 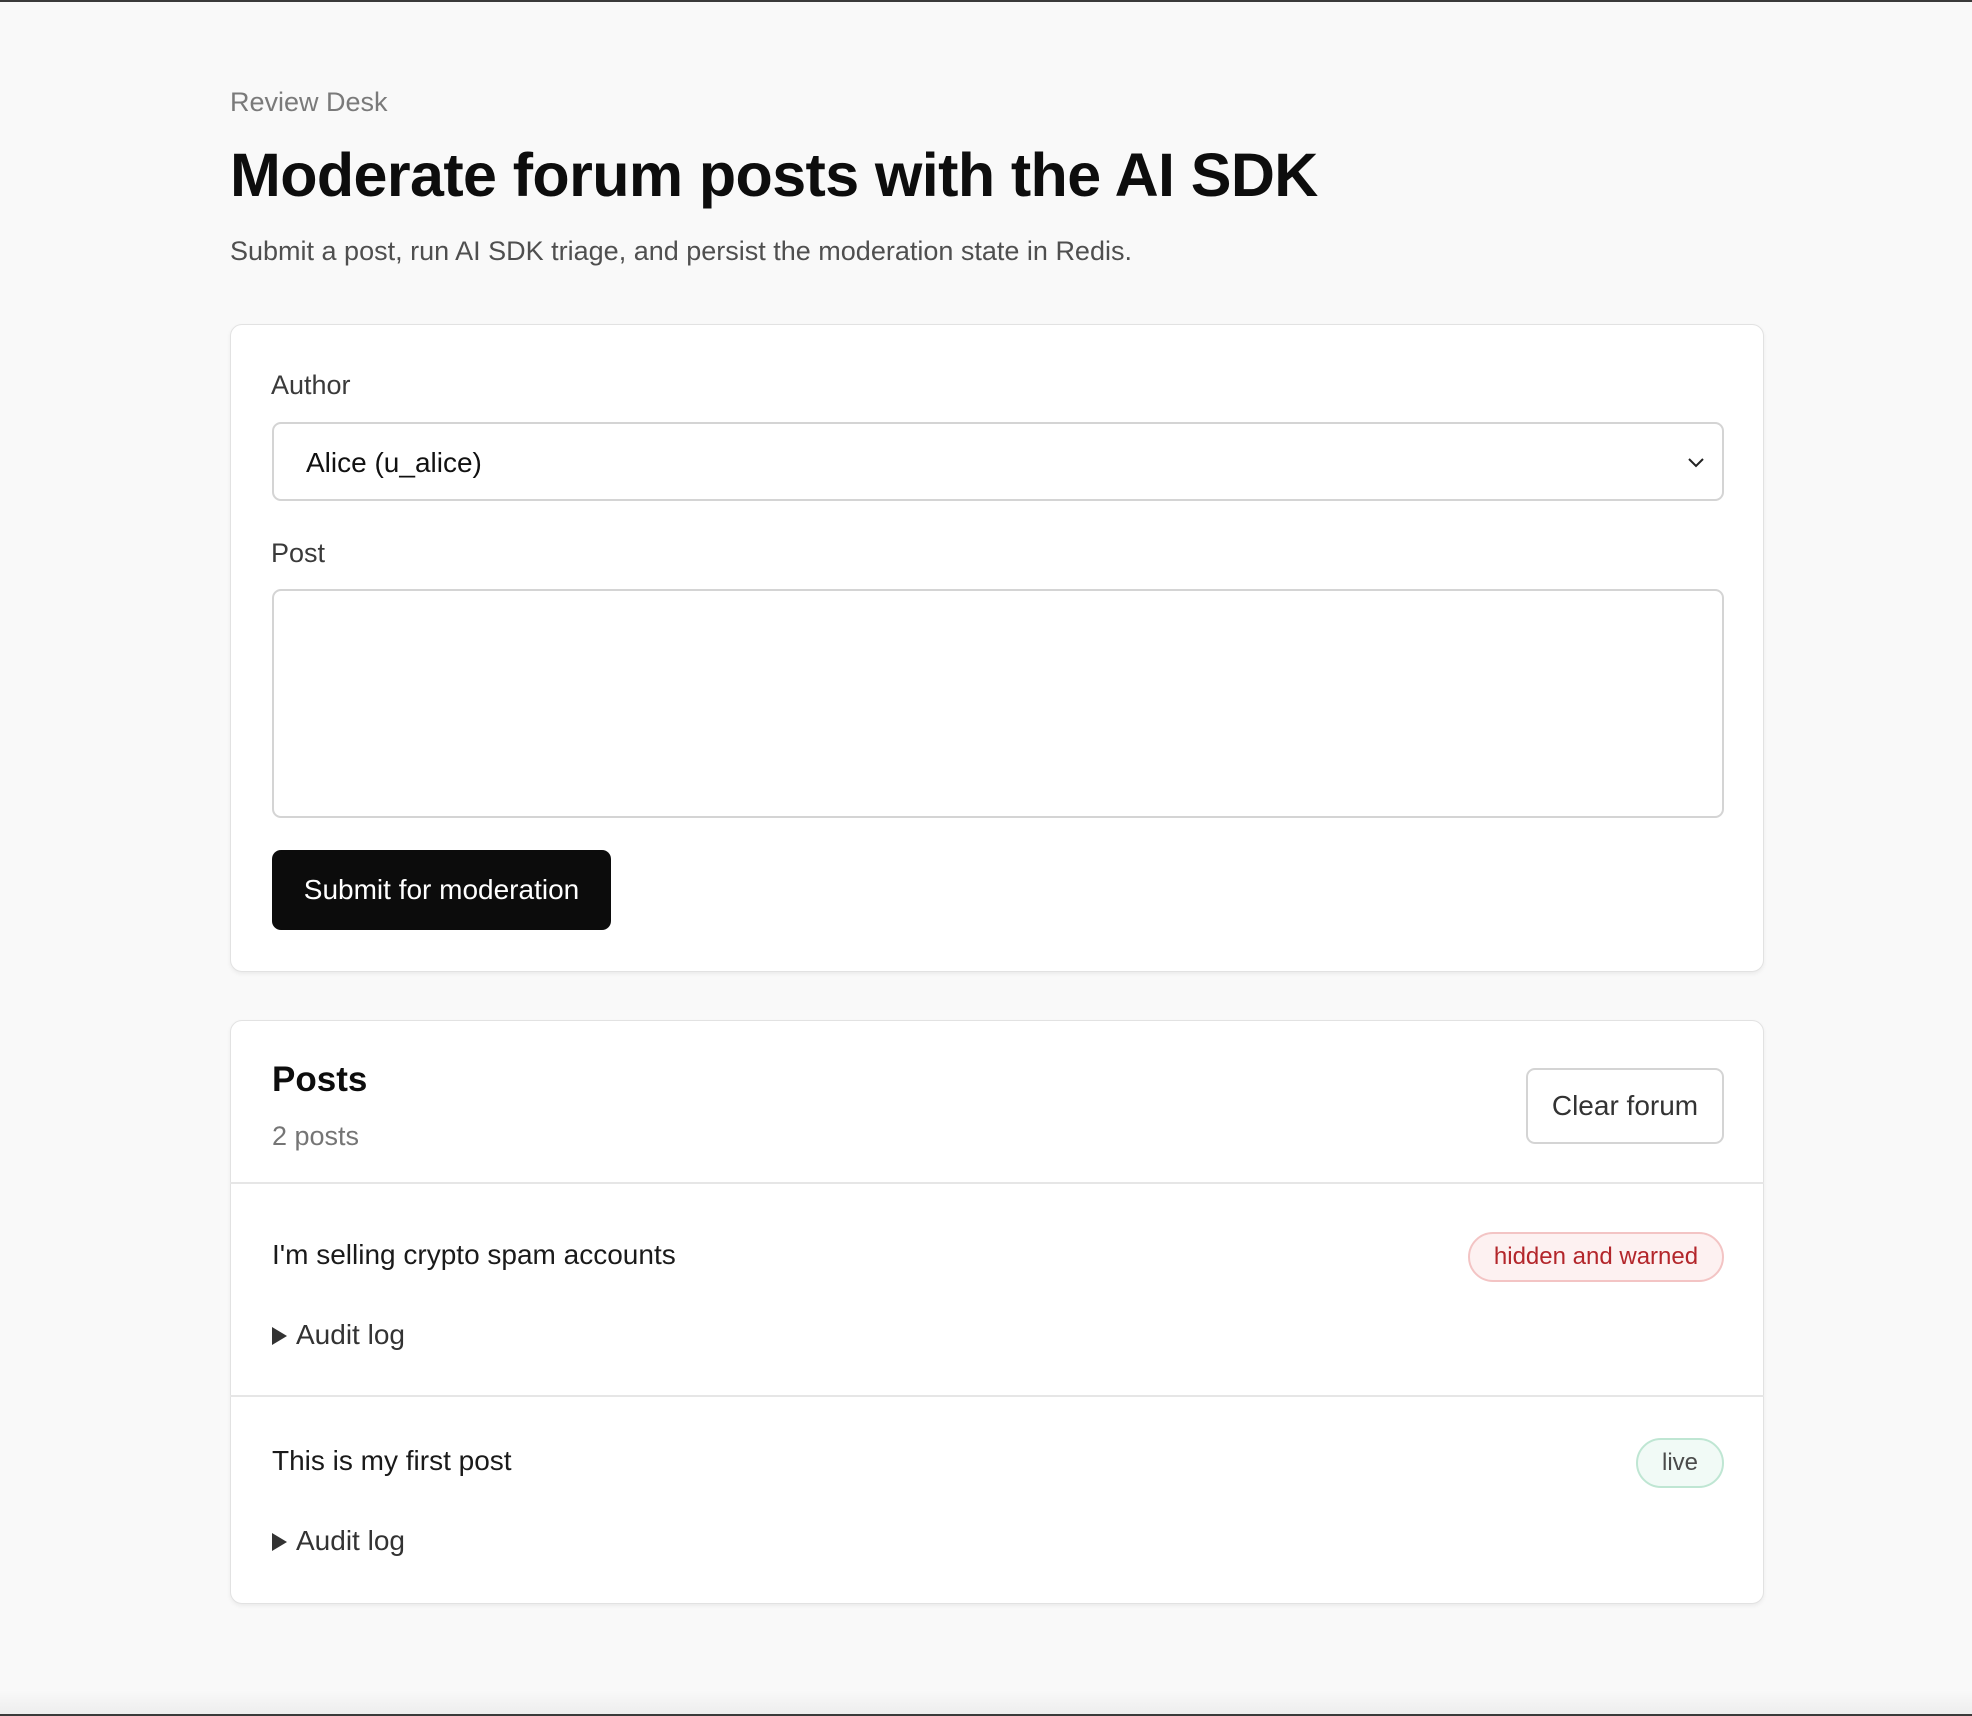 I want to click on post-textarea, so click(x=998, y=703).